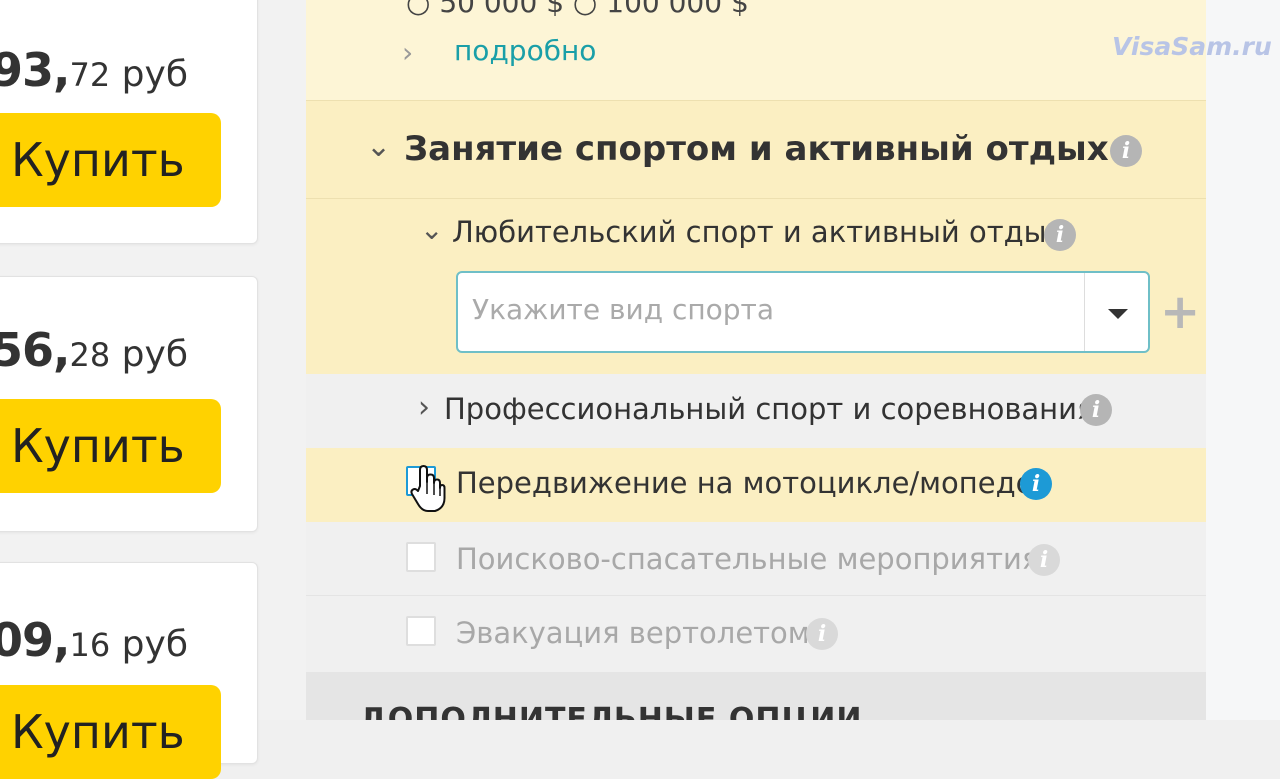 This screenshot has height=779, width=1280. Describe the element at coordinates (758, 232) in the screenshot. I see `amateur-sport-label: Любительский спорт и активный отдых` at that location.